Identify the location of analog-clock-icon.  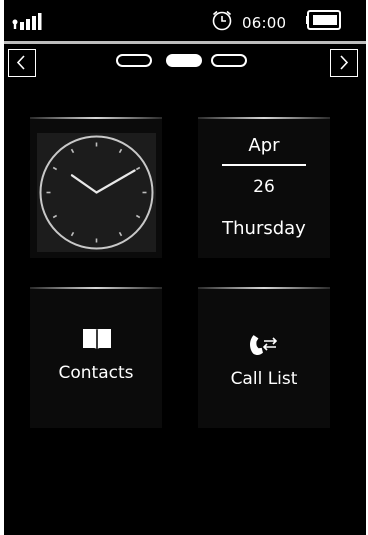
(96, 192).